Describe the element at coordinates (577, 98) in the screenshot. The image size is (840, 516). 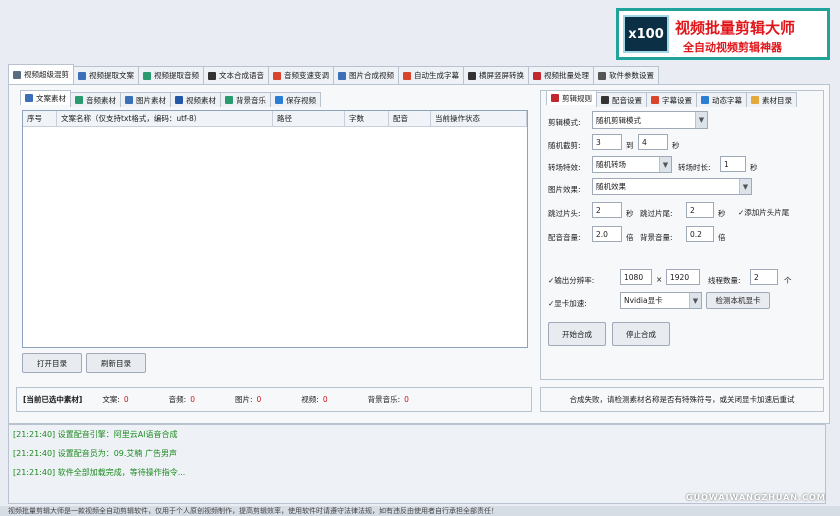
I see `settings-tab-label: 剪辑规则` at that location.